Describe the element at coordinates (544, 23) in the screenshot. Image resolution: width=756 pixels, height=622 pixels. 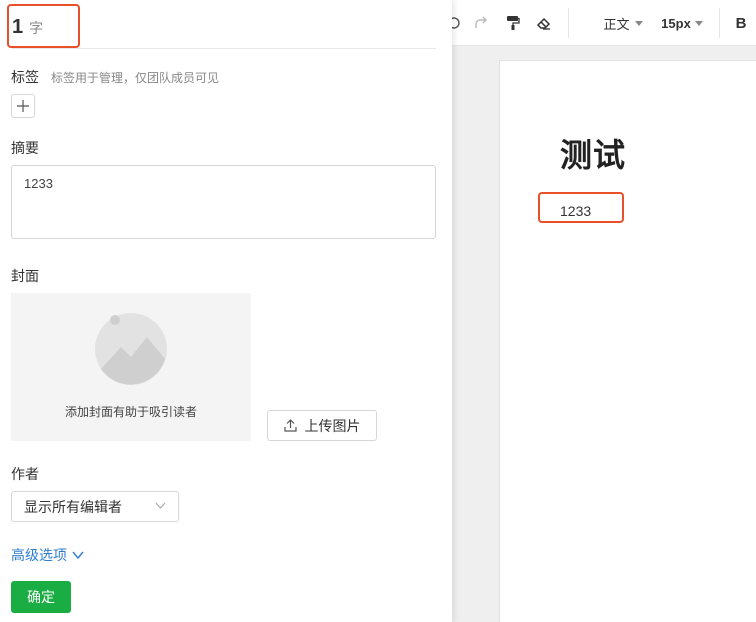
I see `eraser-icon` at that location.